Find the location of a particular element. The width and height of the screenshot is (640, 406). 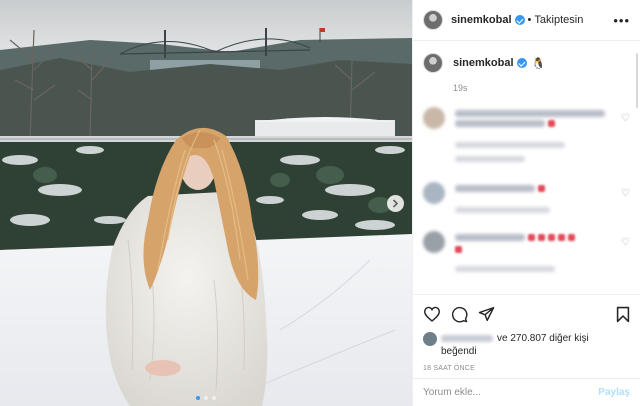

bookmark-icon is located at coordinates (623, 314).